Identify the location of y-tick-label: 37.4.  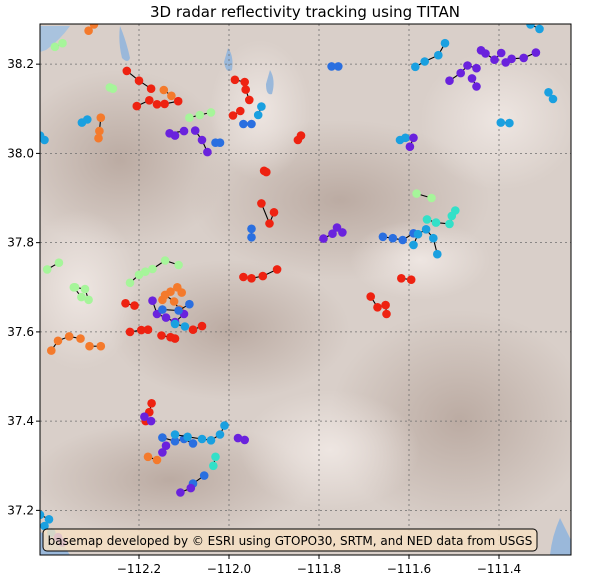
(20, 421).